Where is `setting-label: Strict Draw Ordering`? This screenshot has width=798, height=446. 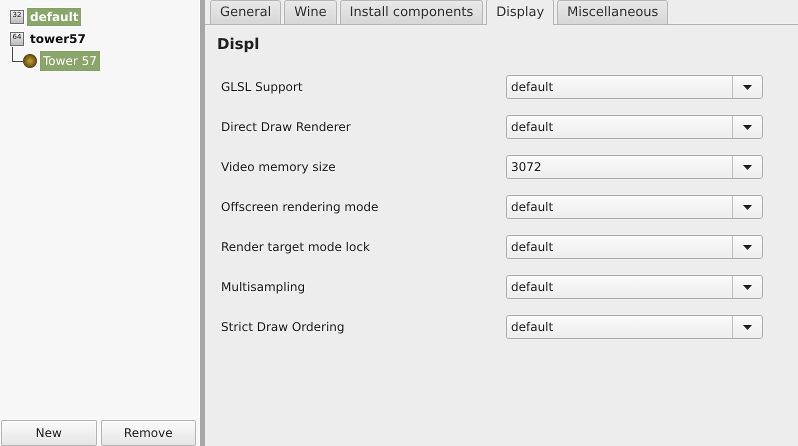
setting-label: Strict Draw Ordering is located at coordinates (283, 327).